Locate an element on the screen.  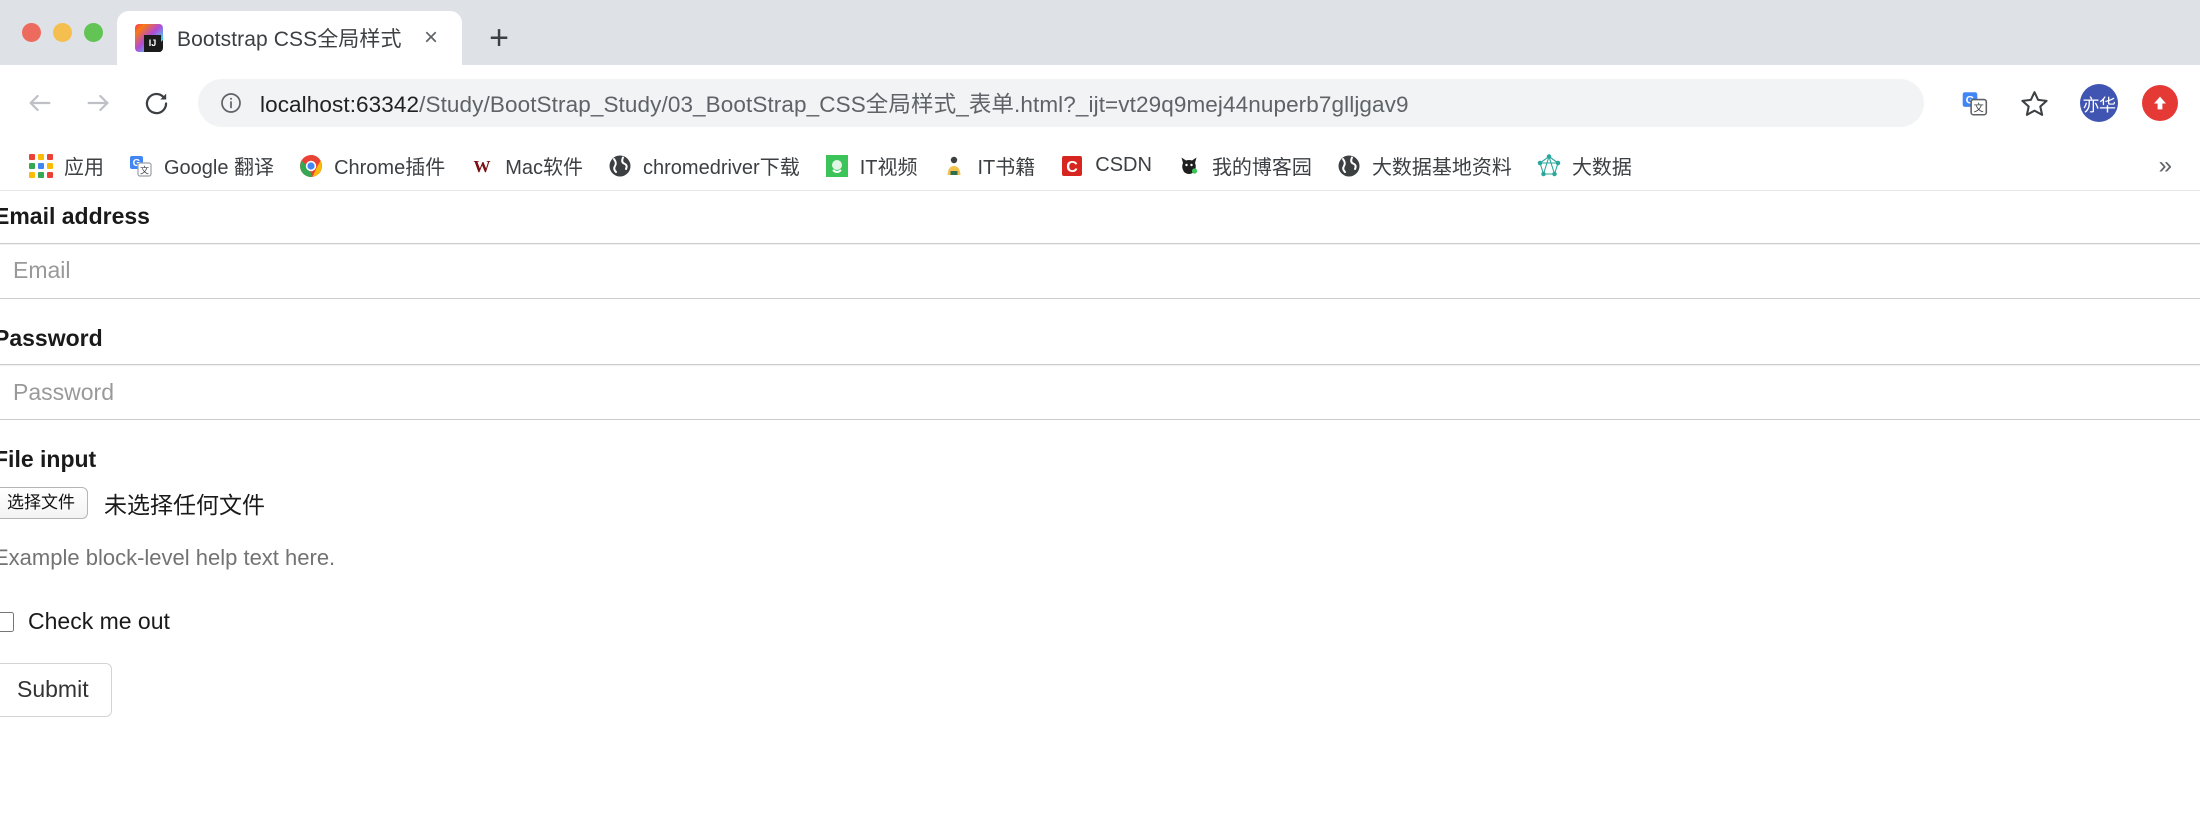
bookmark-label: IT视频 is located at coordinates (888, 168).